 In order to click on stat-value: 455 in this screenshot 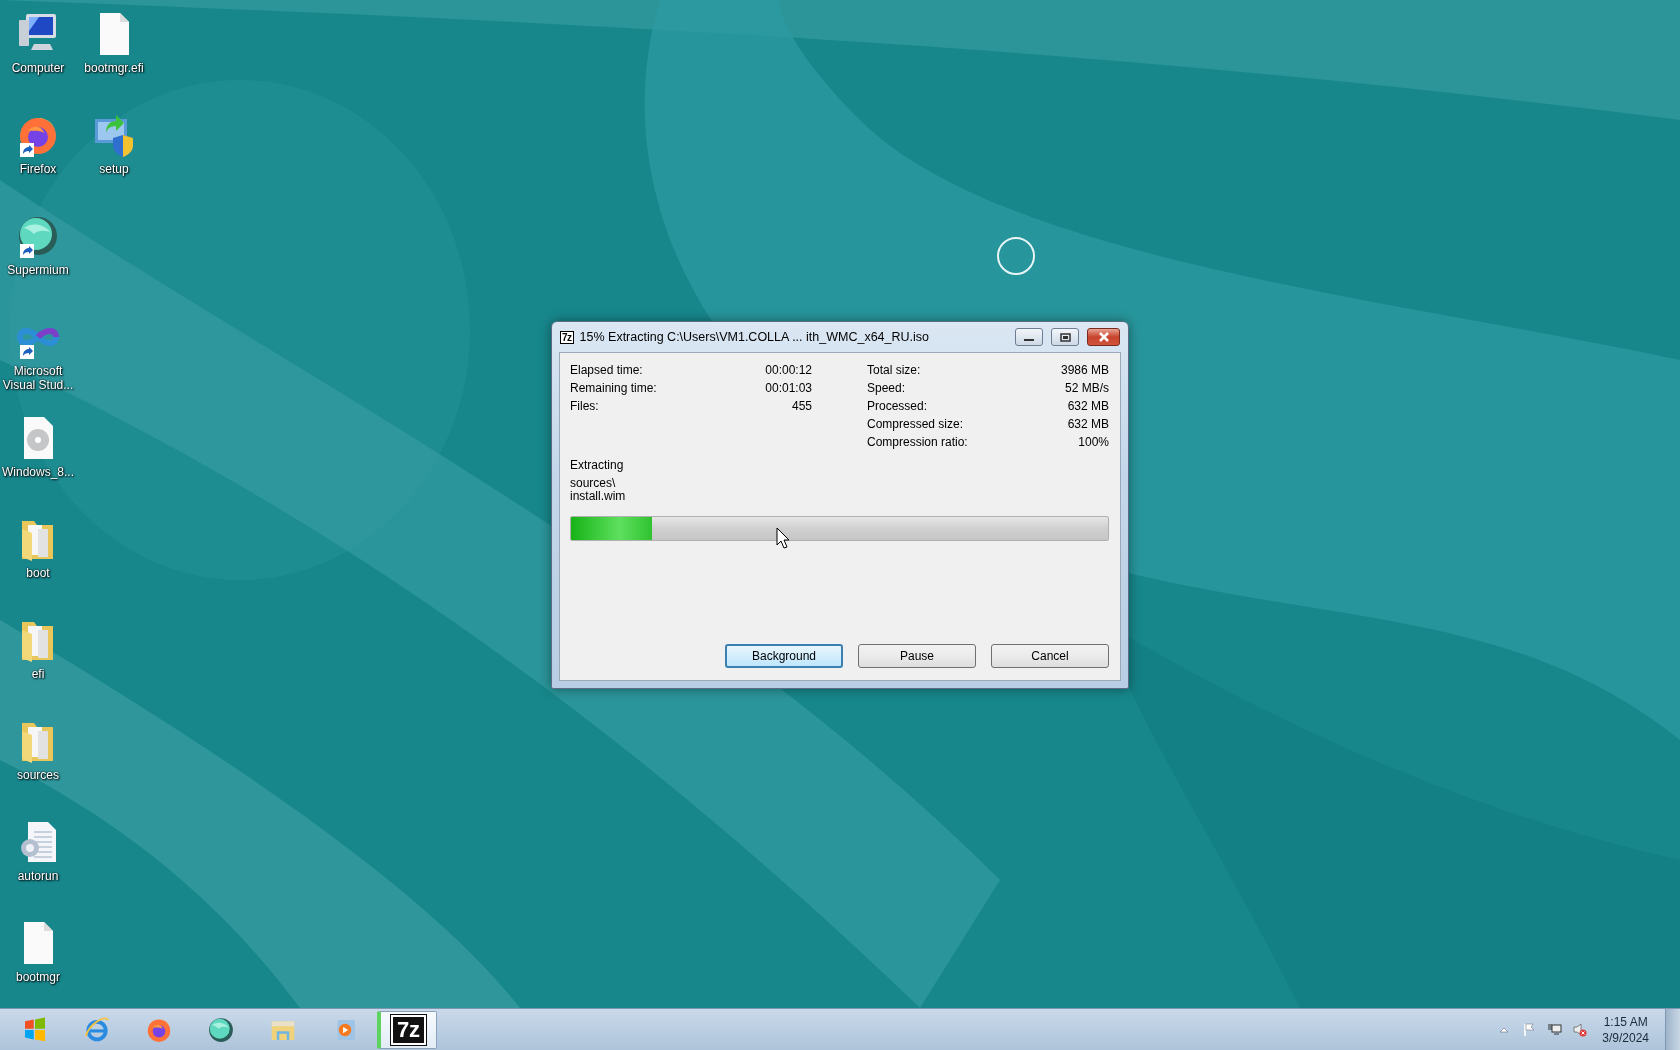, I will do `click(801, 406)`.